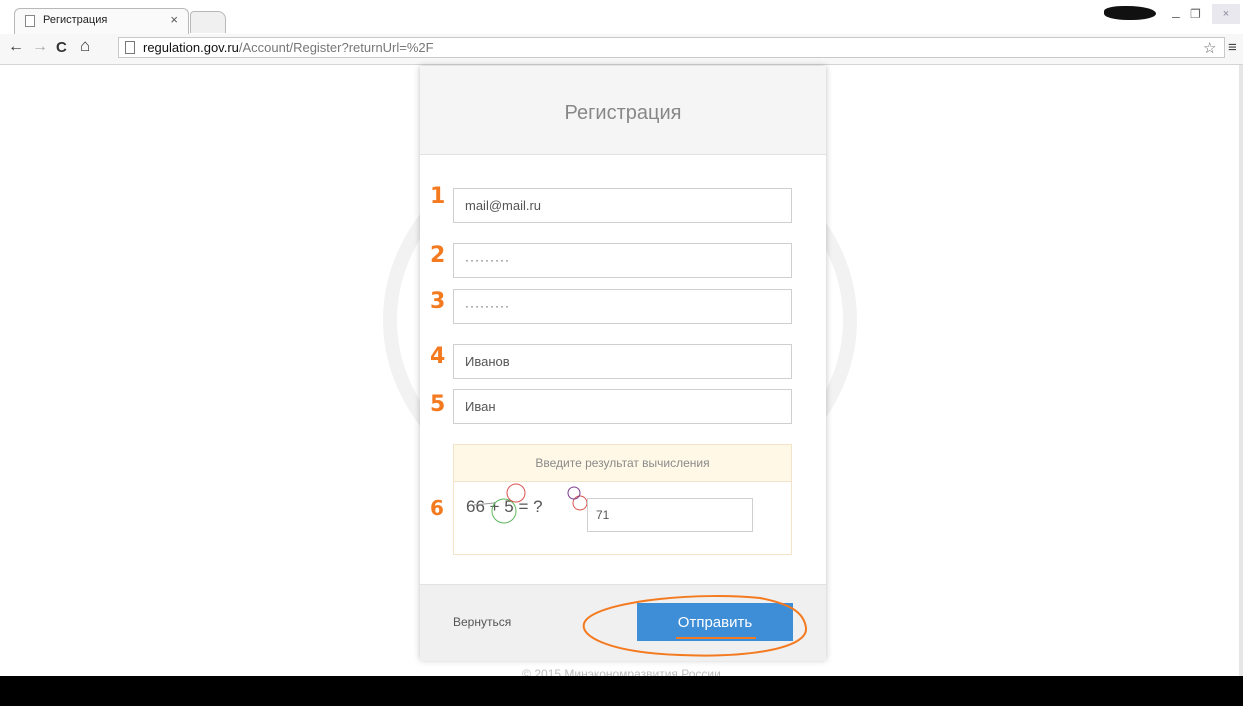 This screenshot has width=1243, height=706. Describe the element at coordinates (61, 47) in the screenshot. I see `reload-icon: C` at that location.